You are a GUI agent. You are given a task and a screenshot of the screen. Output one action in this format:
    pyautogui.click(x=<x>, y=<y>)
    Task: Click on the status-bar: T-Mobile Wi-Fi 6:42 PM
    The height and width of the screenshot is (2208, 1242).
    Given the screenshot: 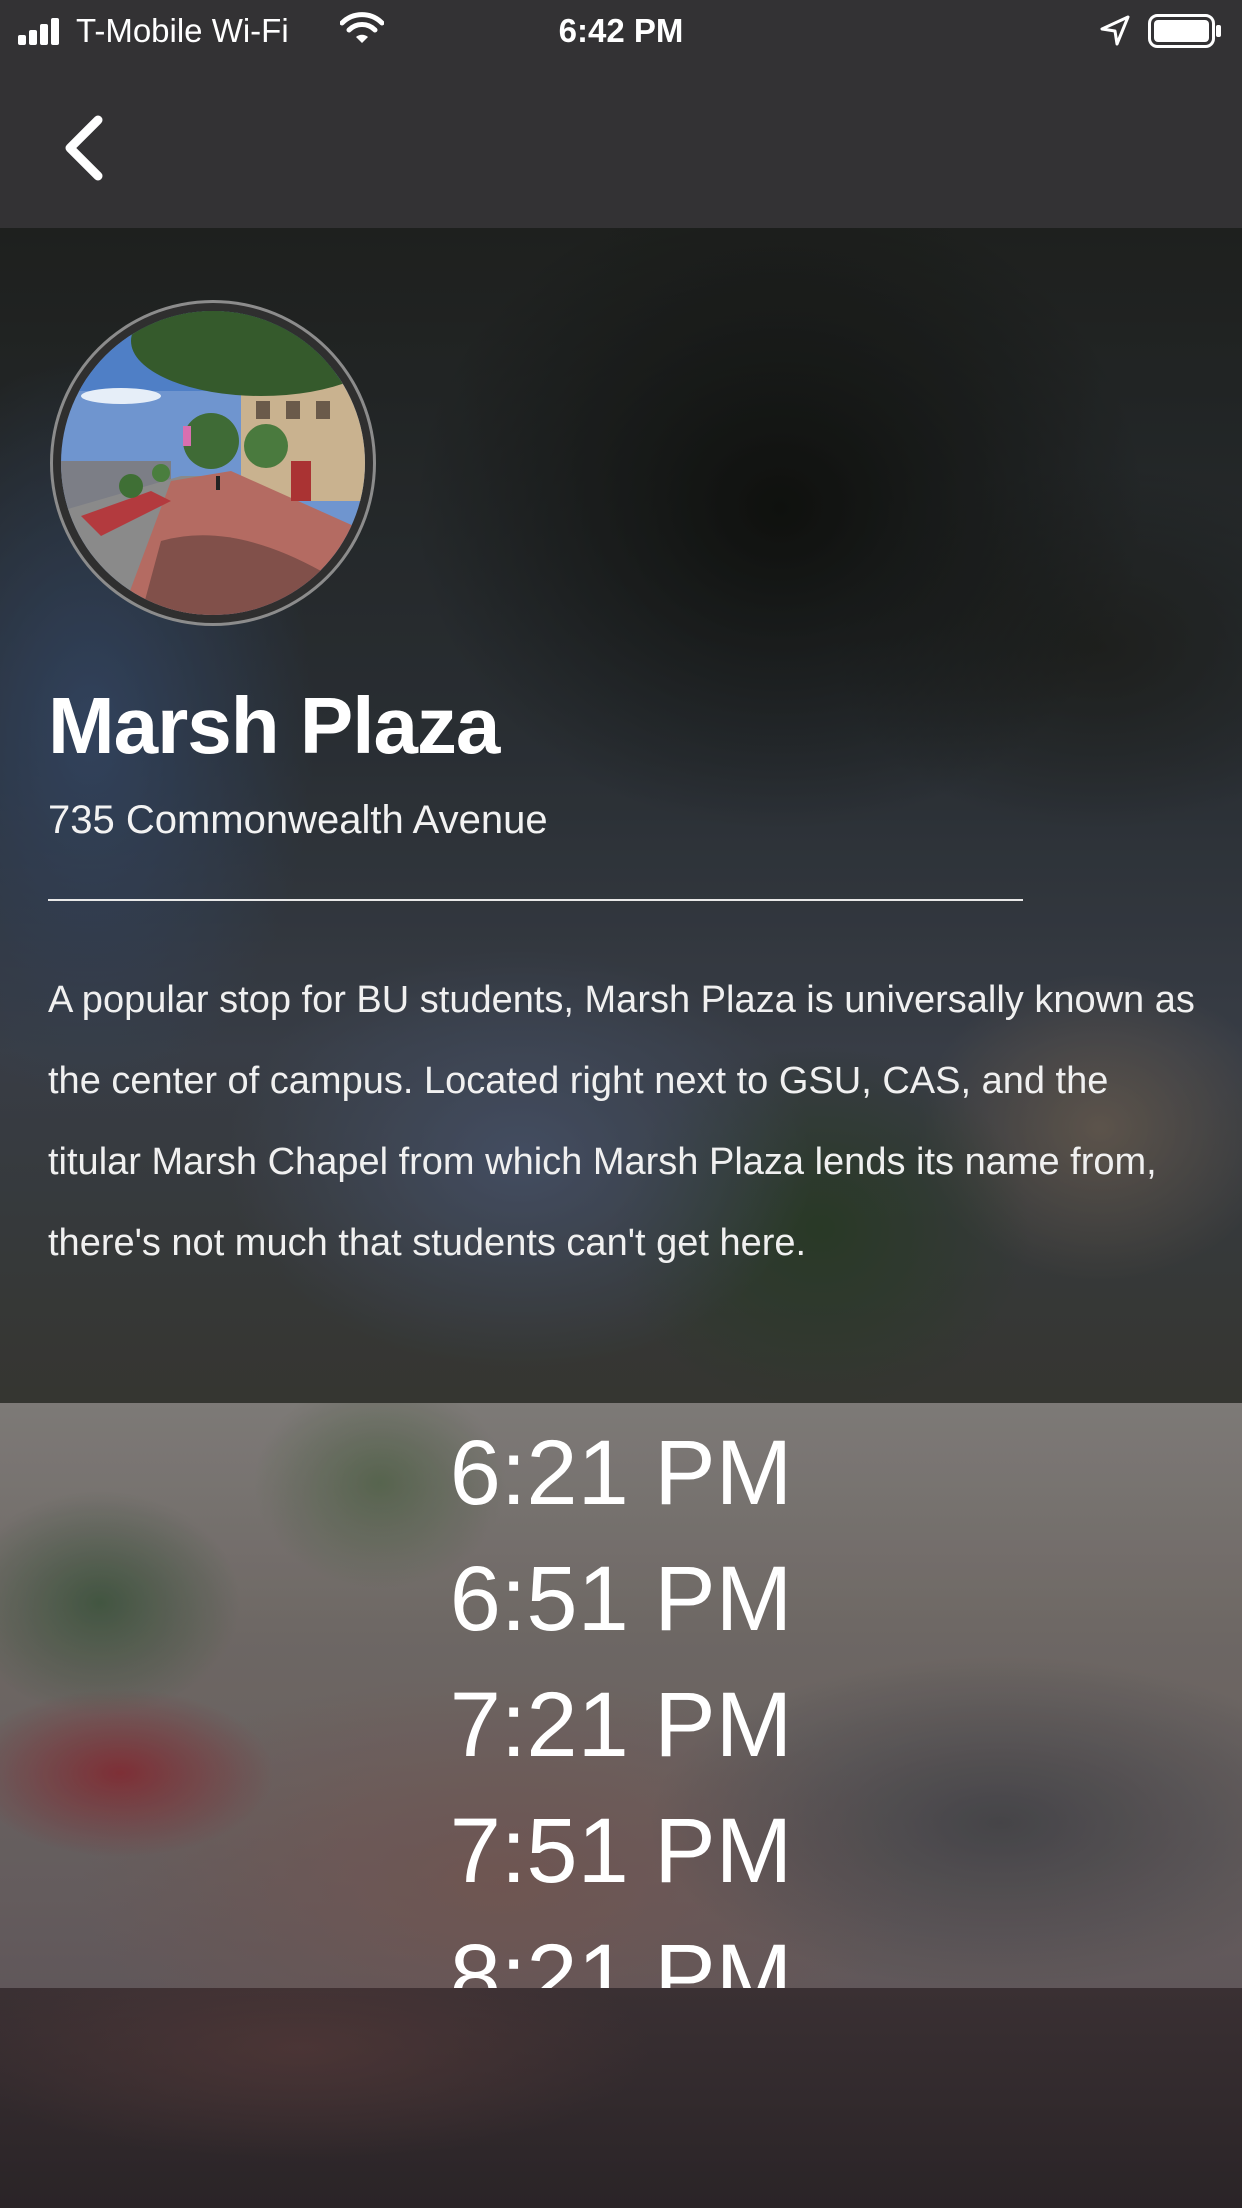 What is the action you would take?
    pyautogui.click(x=621, y=31)
    